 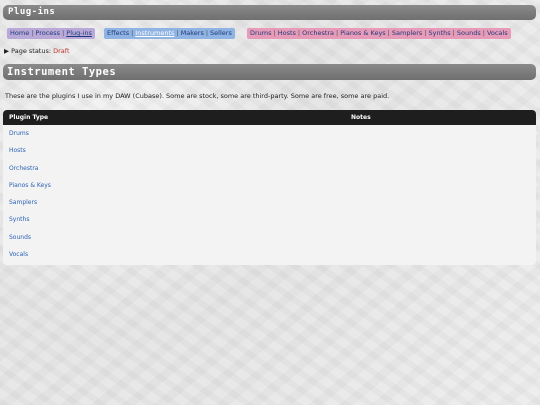 What do you see at coordinates (362, 33) in the screenshot?
I see `nav-link-pianos-keys: Pianos & Keys` at bounding box center [362, 33].